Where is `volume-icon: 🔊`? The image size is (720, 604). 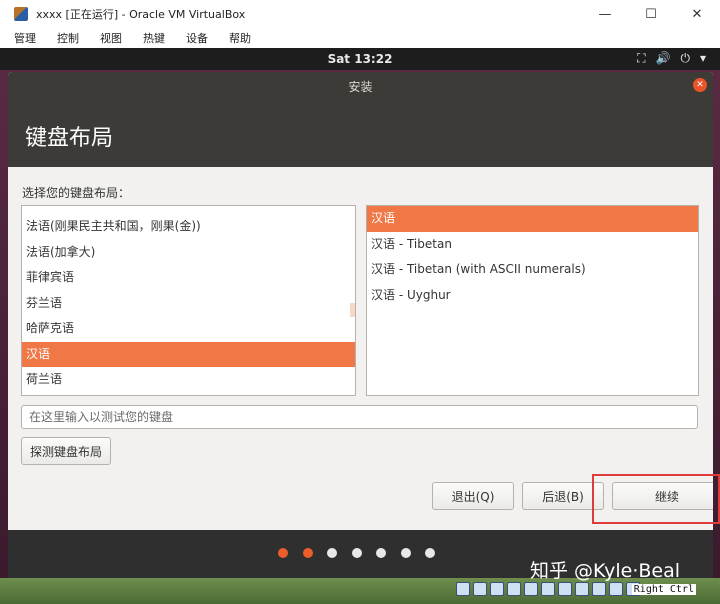 volume-icon: 🔊 is located at coordinates (663, 58).